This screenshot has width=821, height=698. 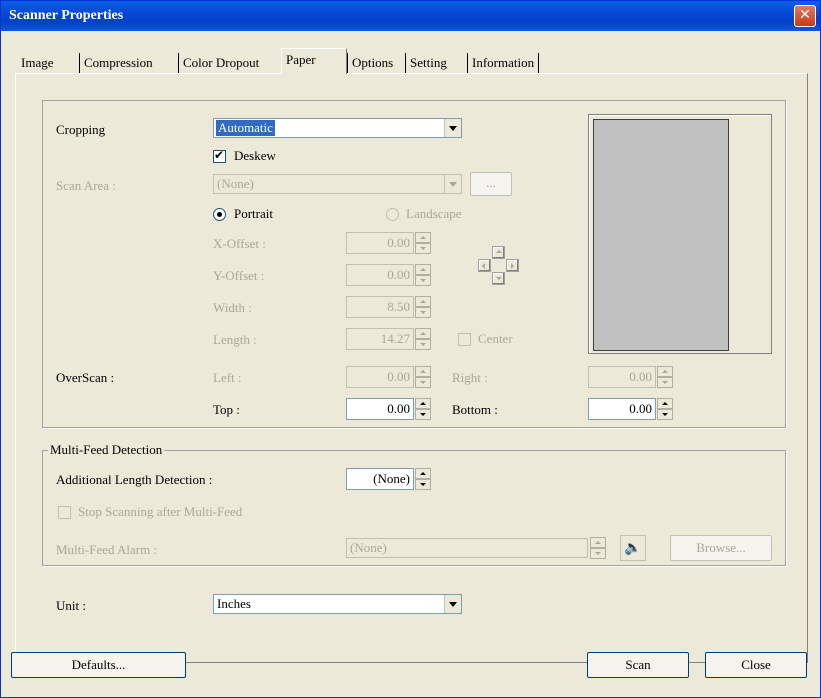 What do you see at coordinates (372, 63) in the screenshot?
I see `tab-options: Options` at bounding box center [372, 63].